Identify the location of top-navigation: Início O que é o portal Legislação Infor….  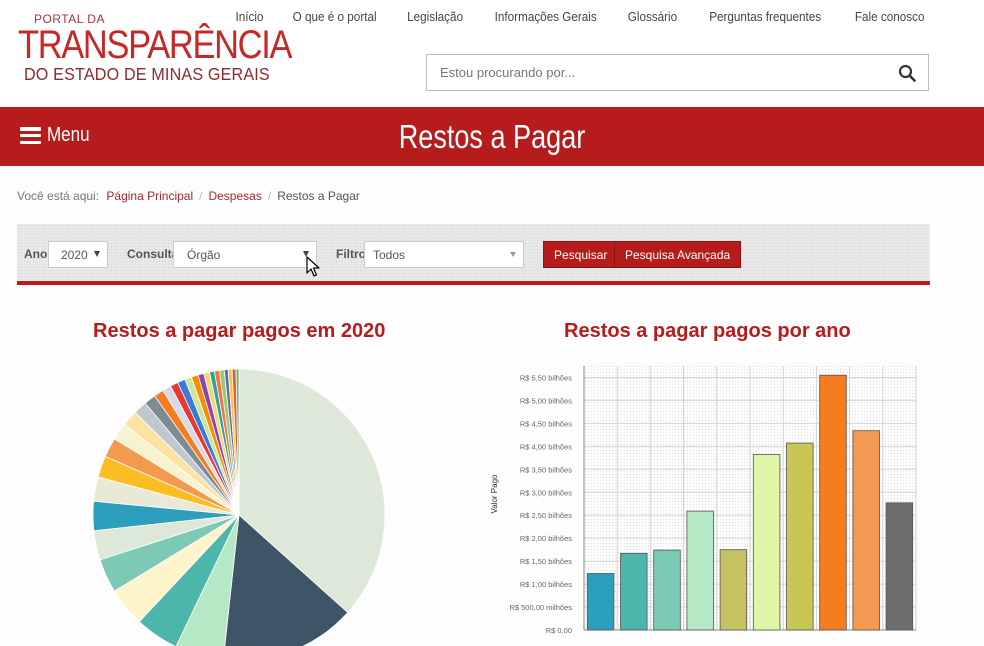
(581, 16).